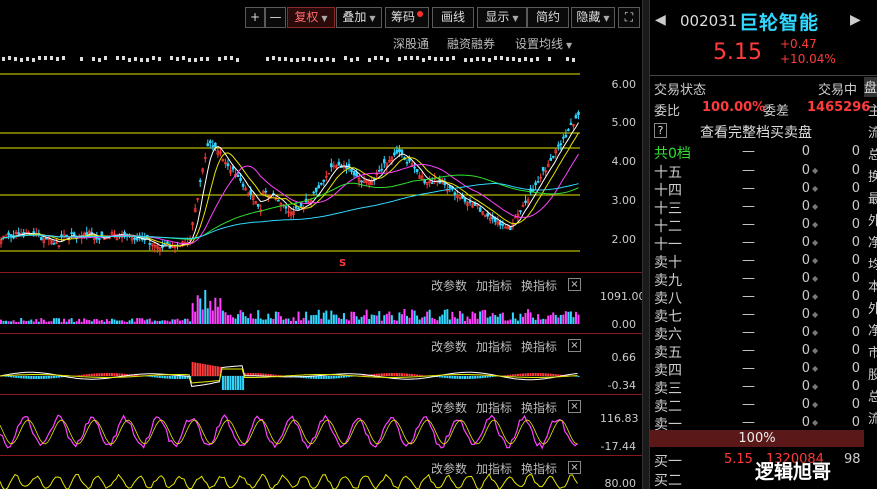 This screenshot has height=489, width=877. I want to click on chouma-button: 筹码, so click(407, 17).